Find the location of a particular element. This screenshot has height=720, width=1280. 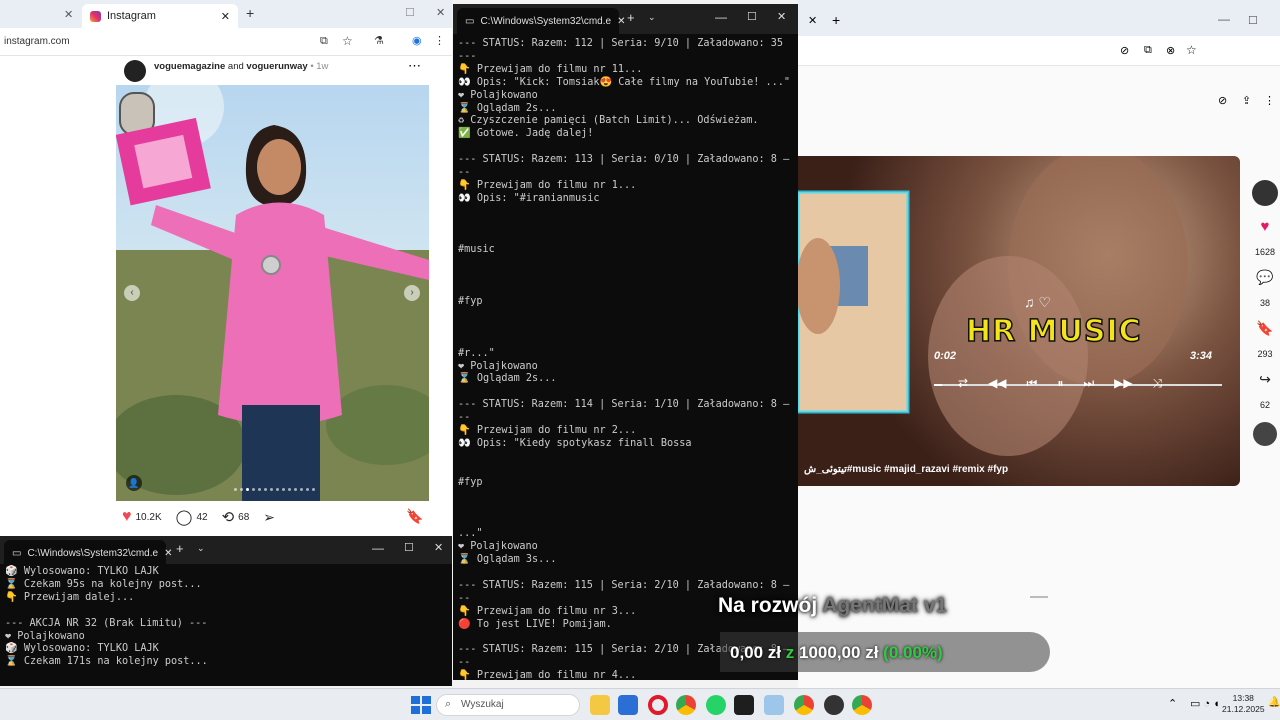

carousel-prev-icon: ‹ is located at coordinates (132, 293).